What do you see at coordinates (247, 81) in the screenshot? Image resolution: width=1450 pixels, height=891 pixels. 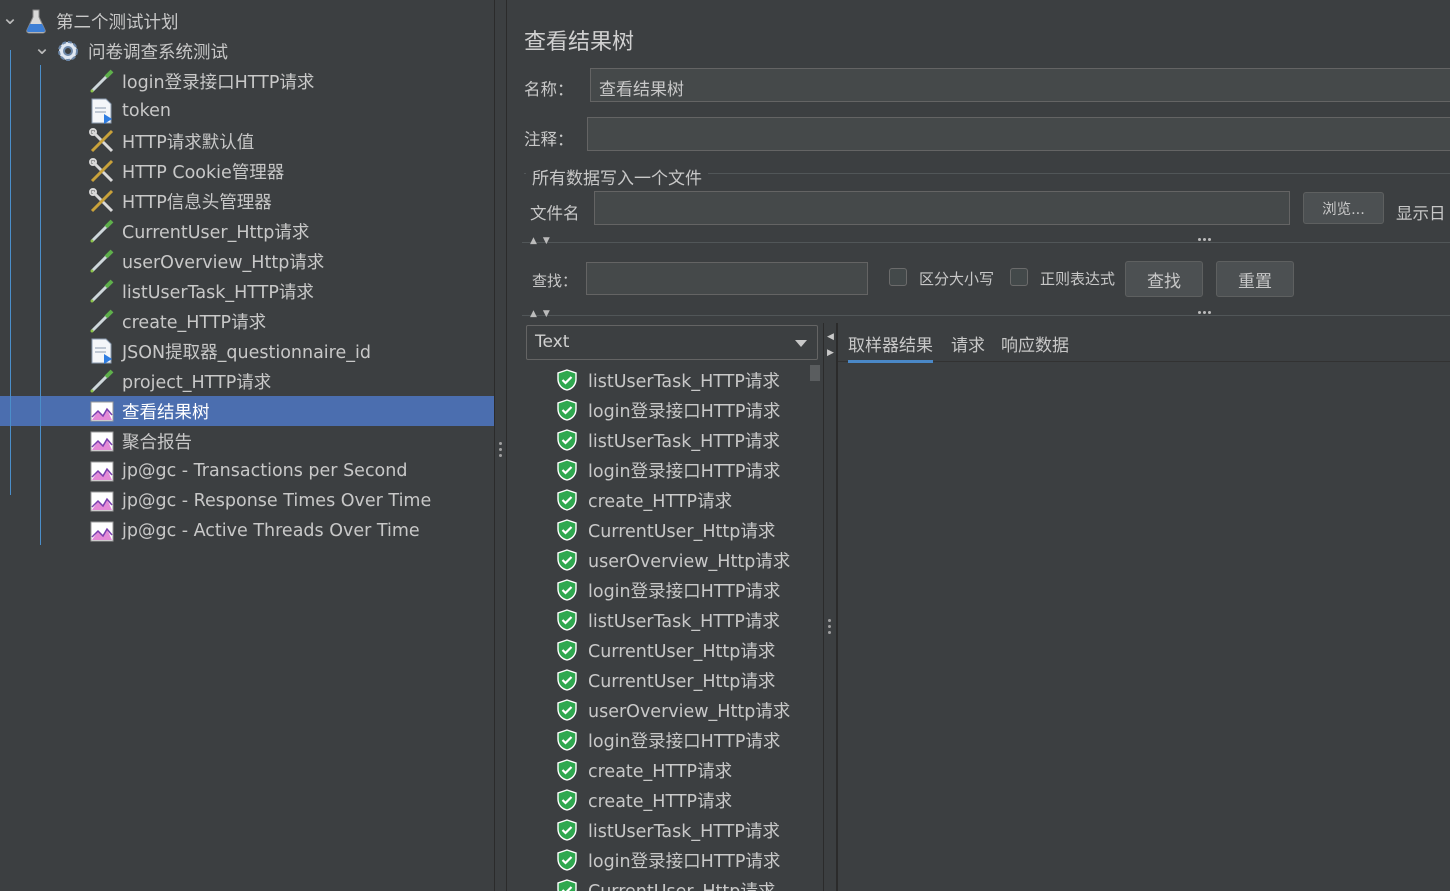 I see `tree-item: login登录接口HTTP请求` at bounding box center [247, 81].